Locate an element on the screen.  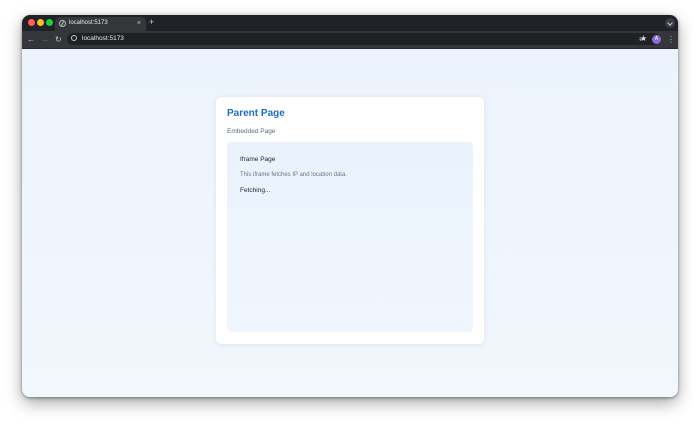
url-text: localhost:5173 is located at coordinates (103, 39).